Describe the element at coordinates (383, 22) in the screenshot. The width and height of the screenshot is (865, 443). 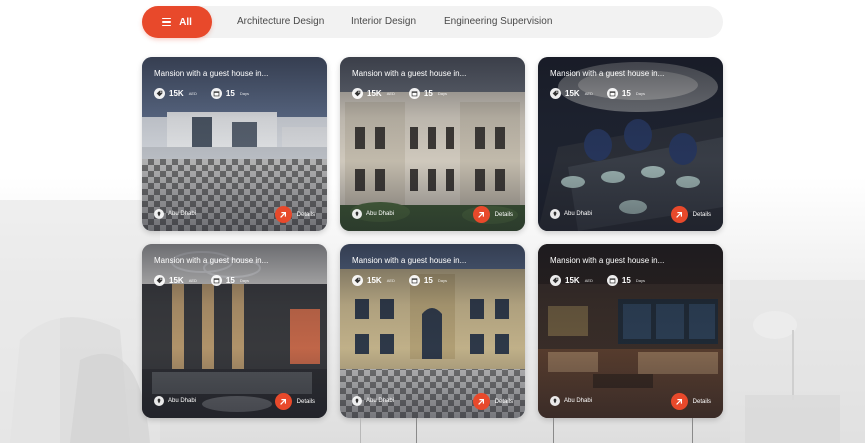
I see `tab-interior-design: Interior Design` at that location.